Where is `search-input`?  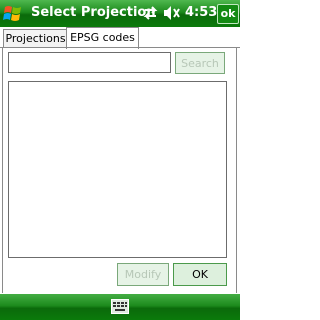 search-input is located at coordinates (89, 62).